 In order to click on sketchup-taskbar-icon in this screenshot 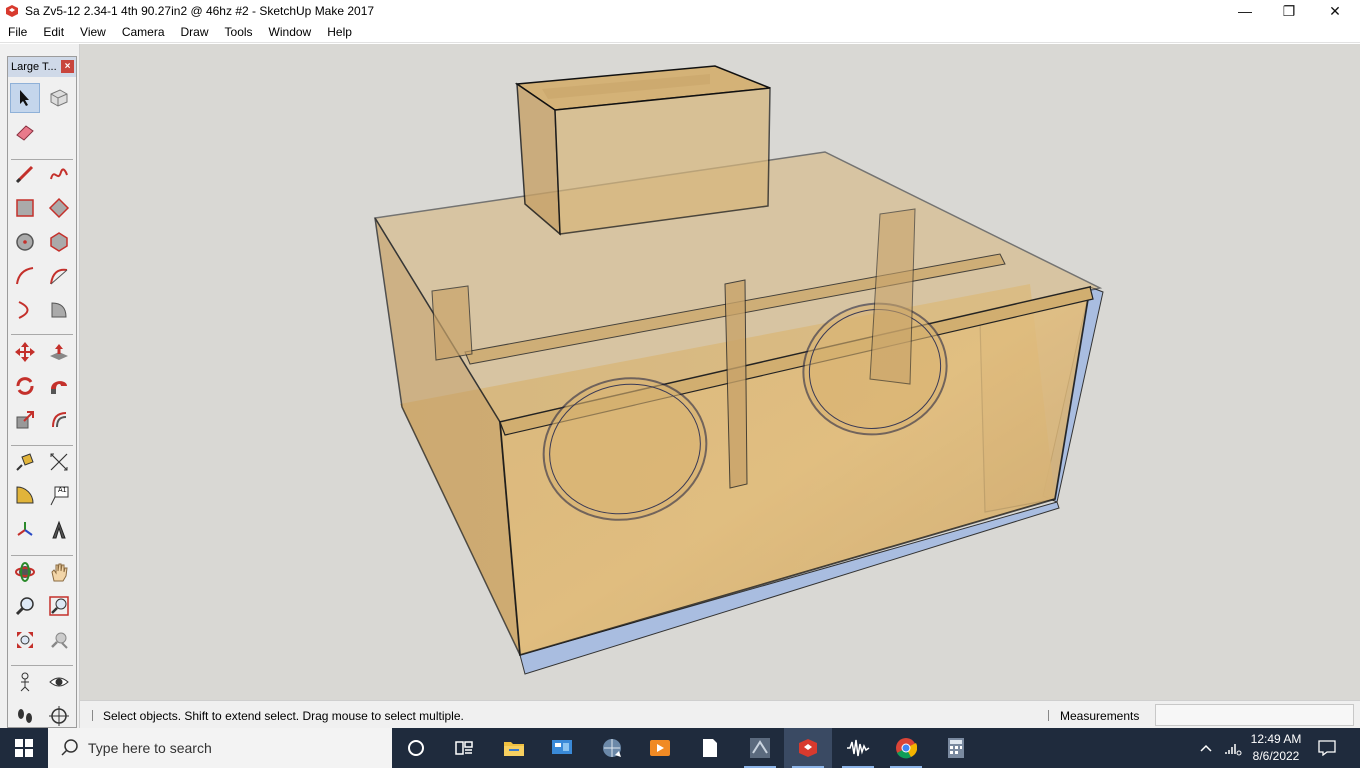, I will do `click(808, 748)`.